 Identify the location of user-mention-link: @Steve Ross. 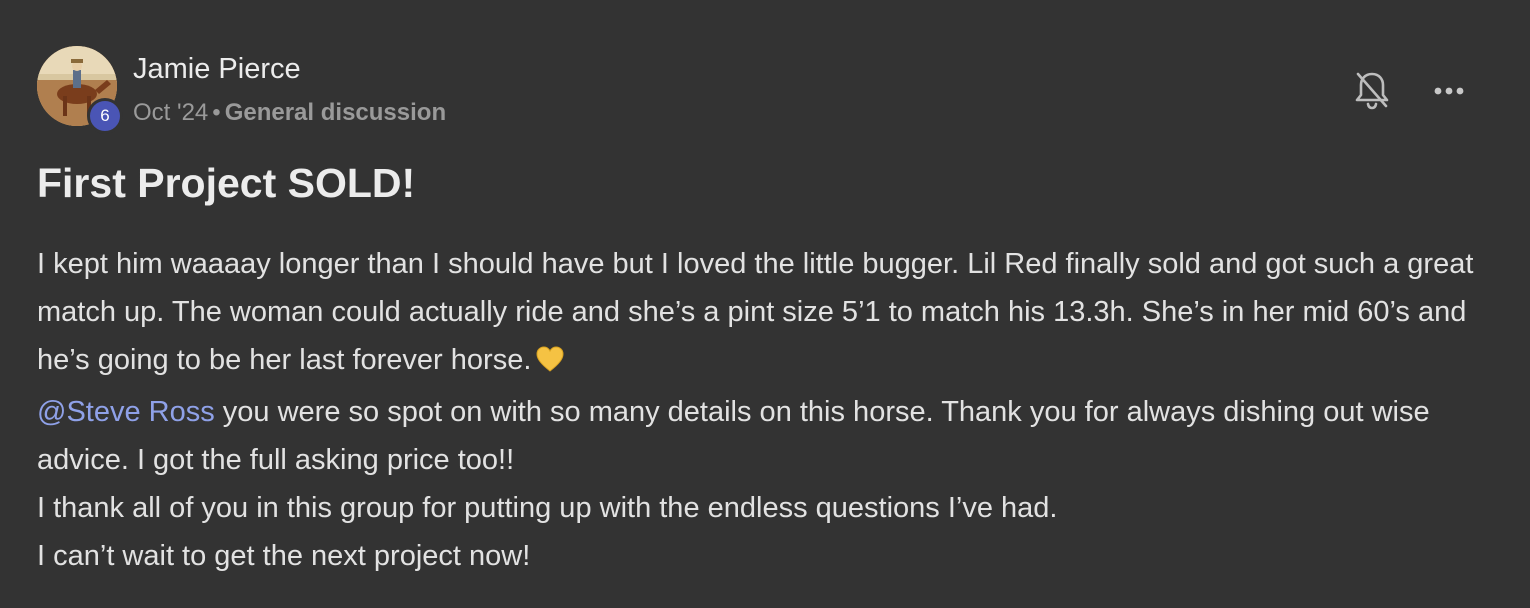
(126, 412).